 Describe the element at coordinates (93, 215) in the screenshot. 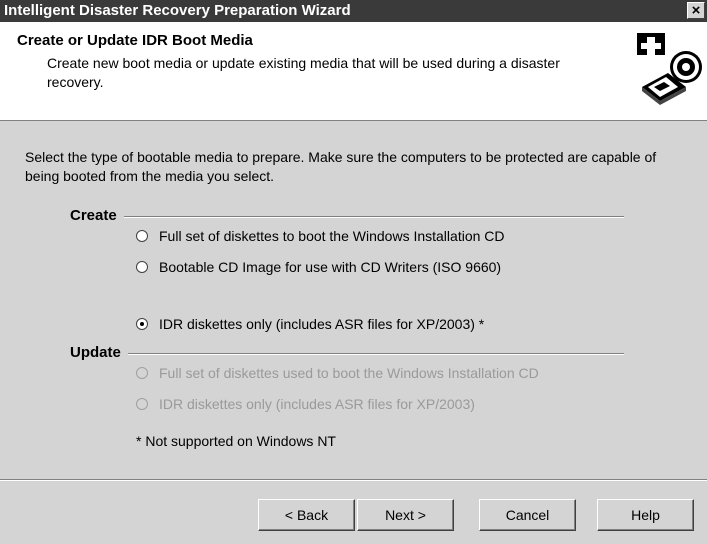

I see `create-group-label: Create` at that location.